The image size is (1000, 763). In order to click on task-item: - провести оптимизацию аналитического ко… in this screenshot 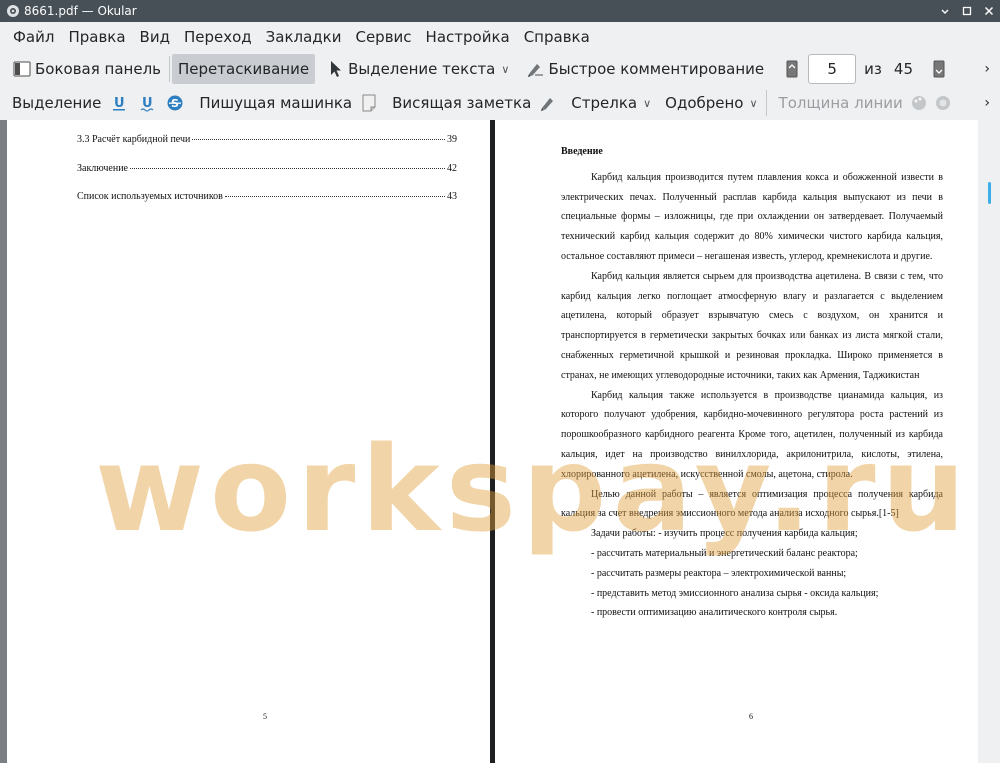, I will do `click(714, 613)`.